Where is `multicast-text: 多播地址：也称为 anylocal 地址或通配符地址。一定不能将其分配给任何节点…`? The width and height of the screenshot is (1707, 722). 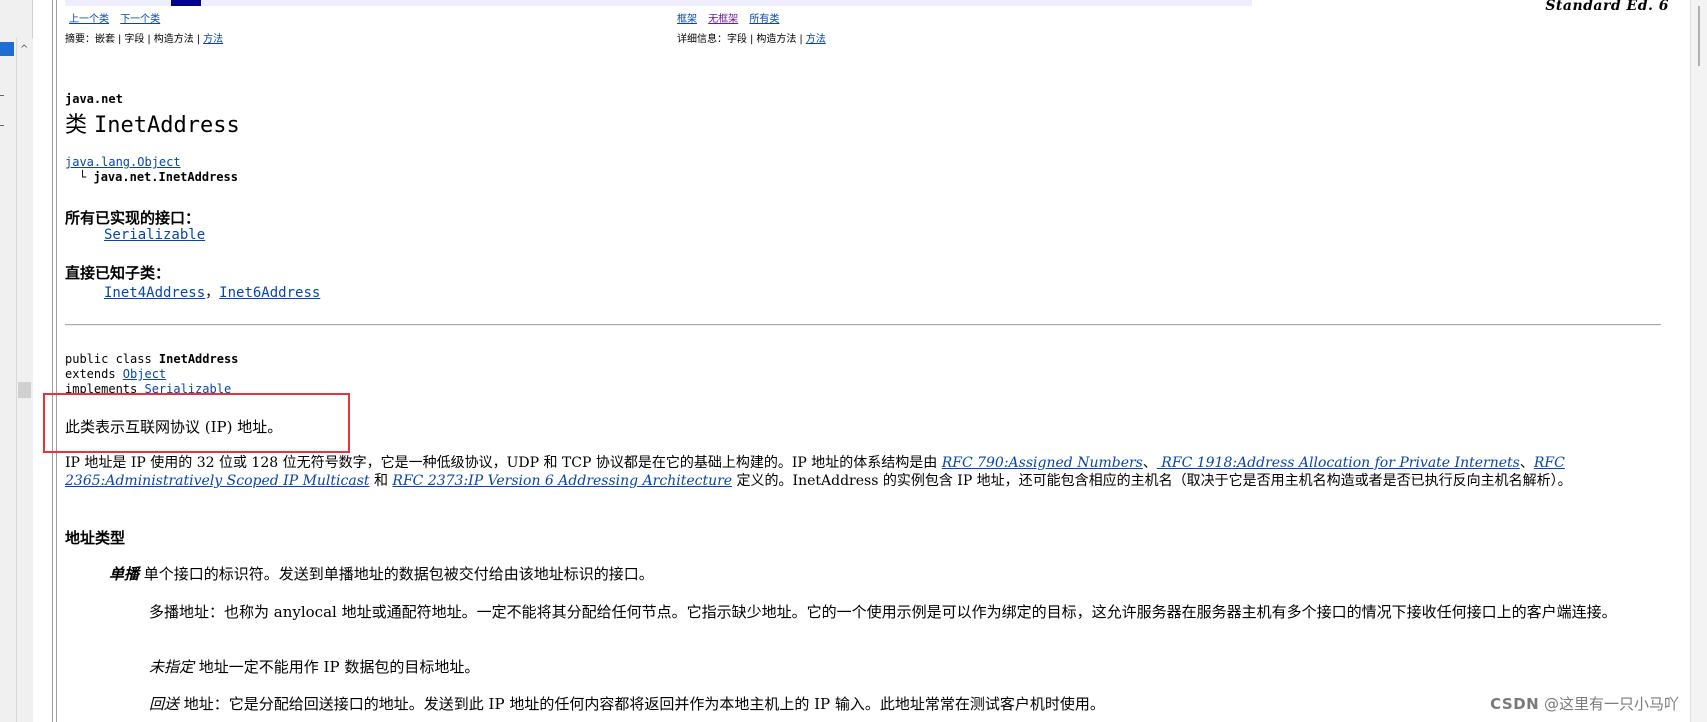 multicast-text: 多播地址：也称为 anylocal 地址或通配符地址。一定不能将其分配给任何节点… is located at coordinates (883, 612).